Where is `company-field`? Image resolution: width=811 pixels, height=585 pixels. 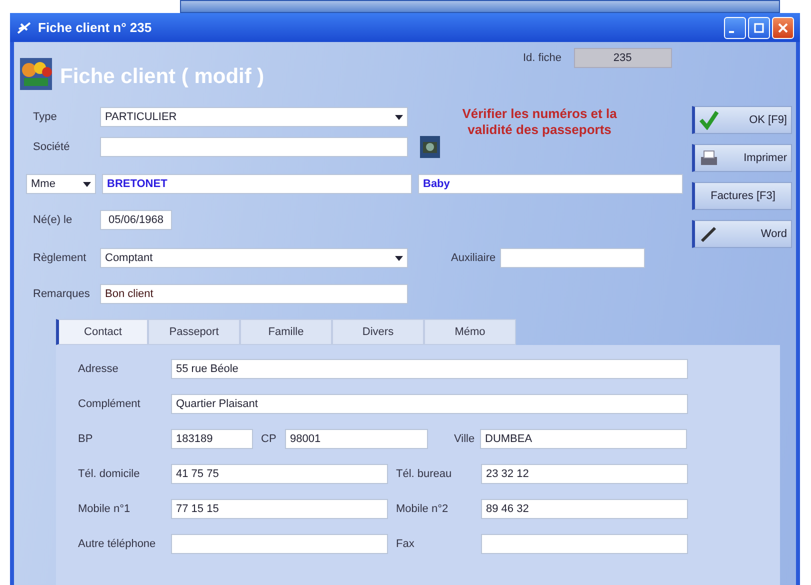
company-field is located at coordinates (254, 147).